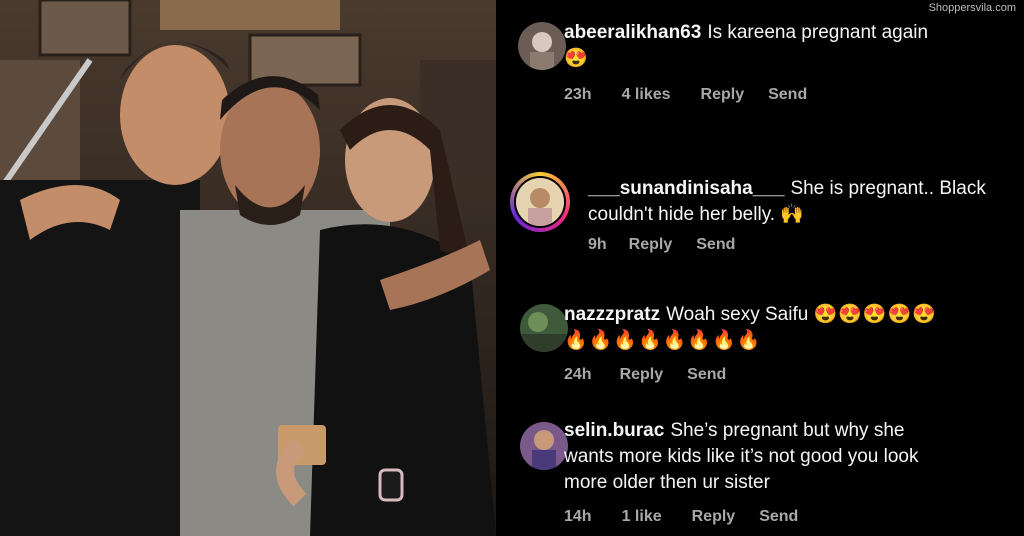 This screenshot has width=1024, height=536. I want to click on comment-meta: 24h Reply Send, so click(645, 375).